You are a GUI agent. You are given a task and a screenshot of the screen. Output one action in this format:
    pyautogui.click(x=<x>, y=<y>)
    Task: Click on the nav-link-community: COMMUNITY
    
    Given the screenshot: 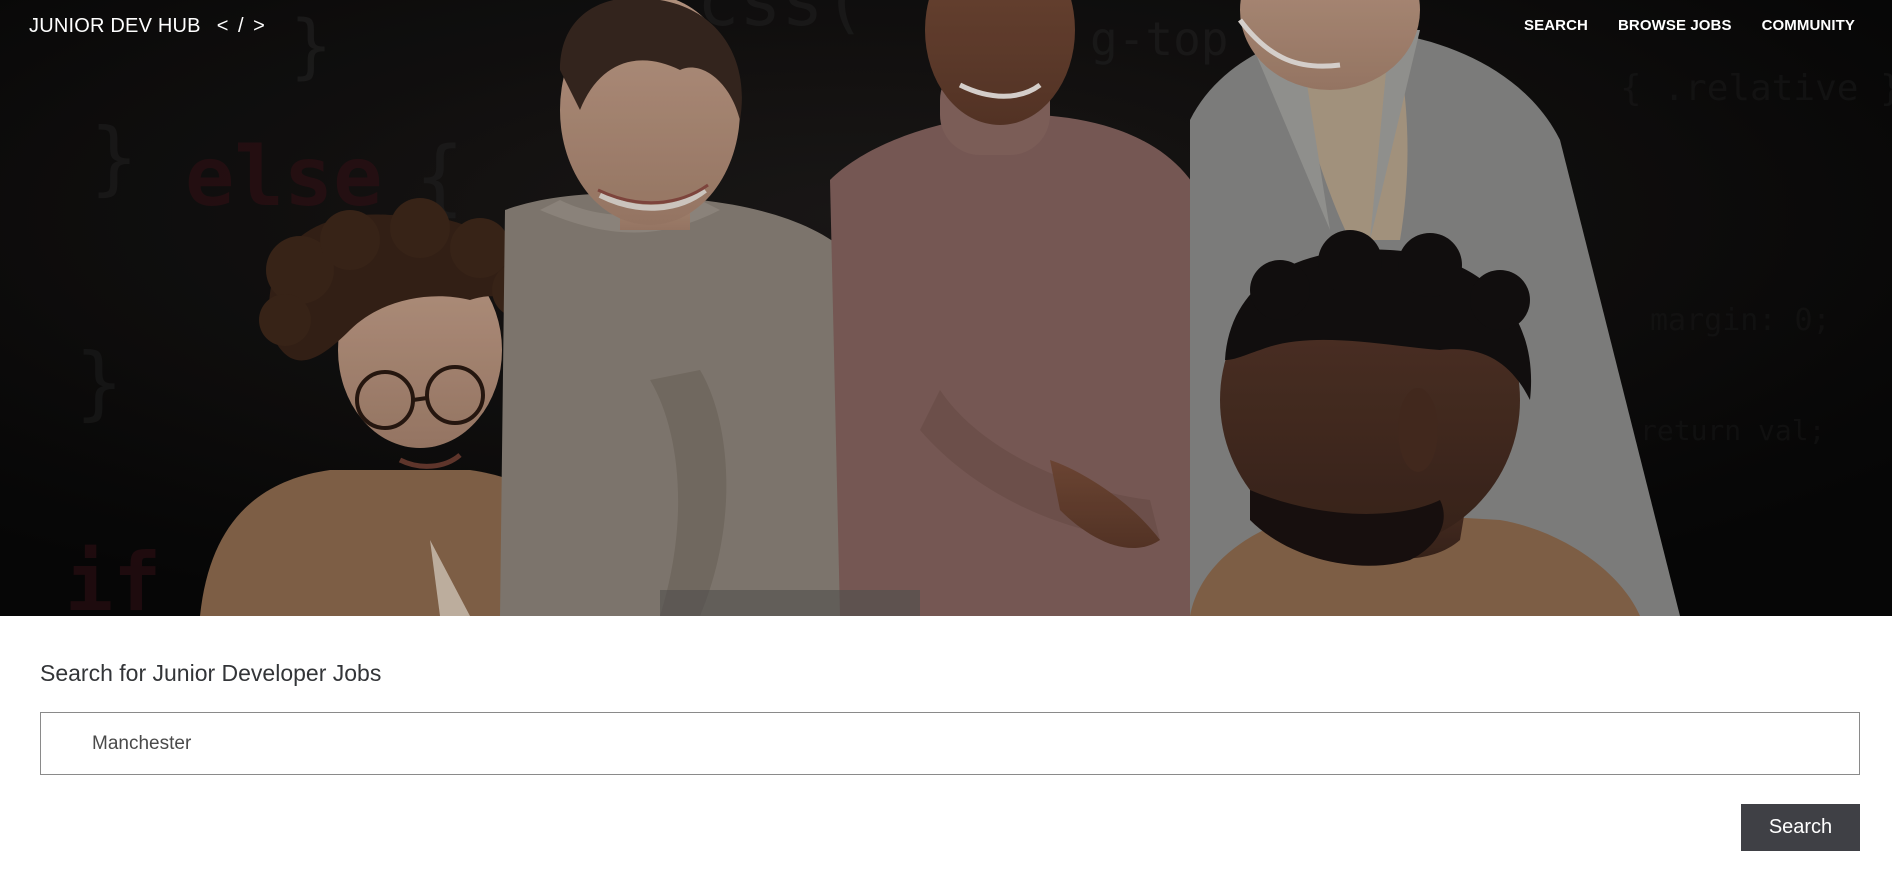 What is the action you would take?
    pyautogui.click(x=1808, y=25)
    